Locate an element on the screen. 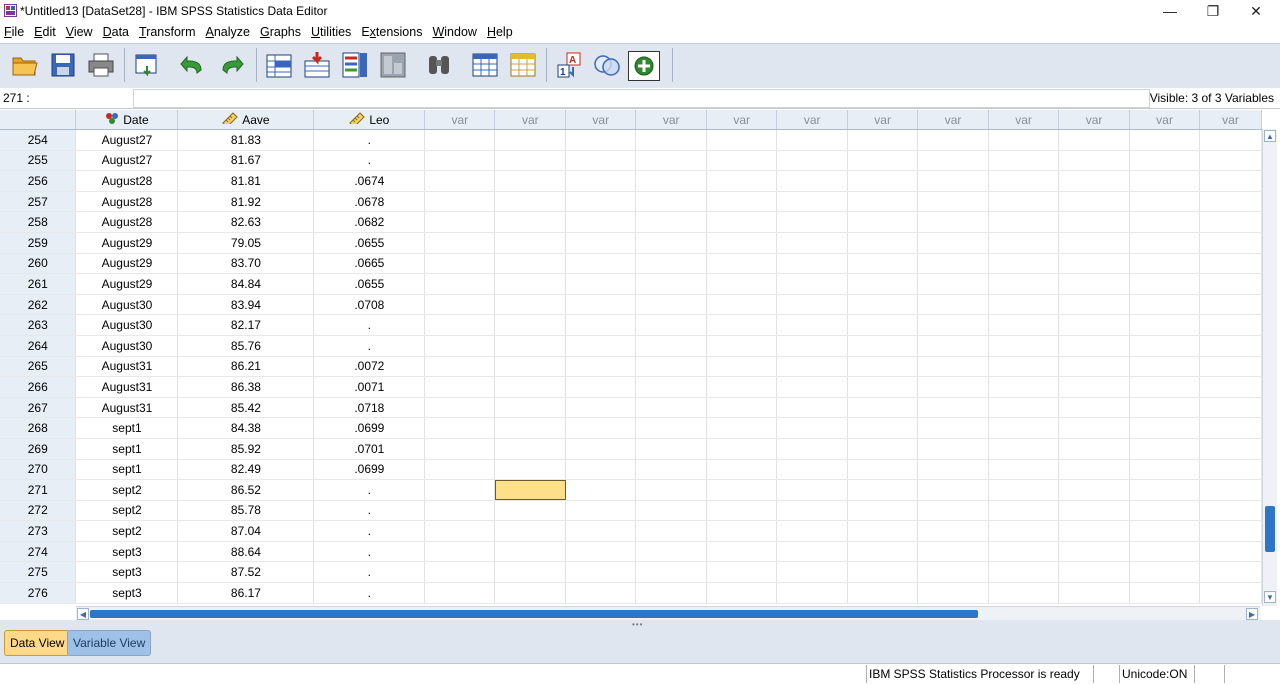 The image size is (1280, 685). cell-aave: 81.83 is located at coordinates (246, 140).